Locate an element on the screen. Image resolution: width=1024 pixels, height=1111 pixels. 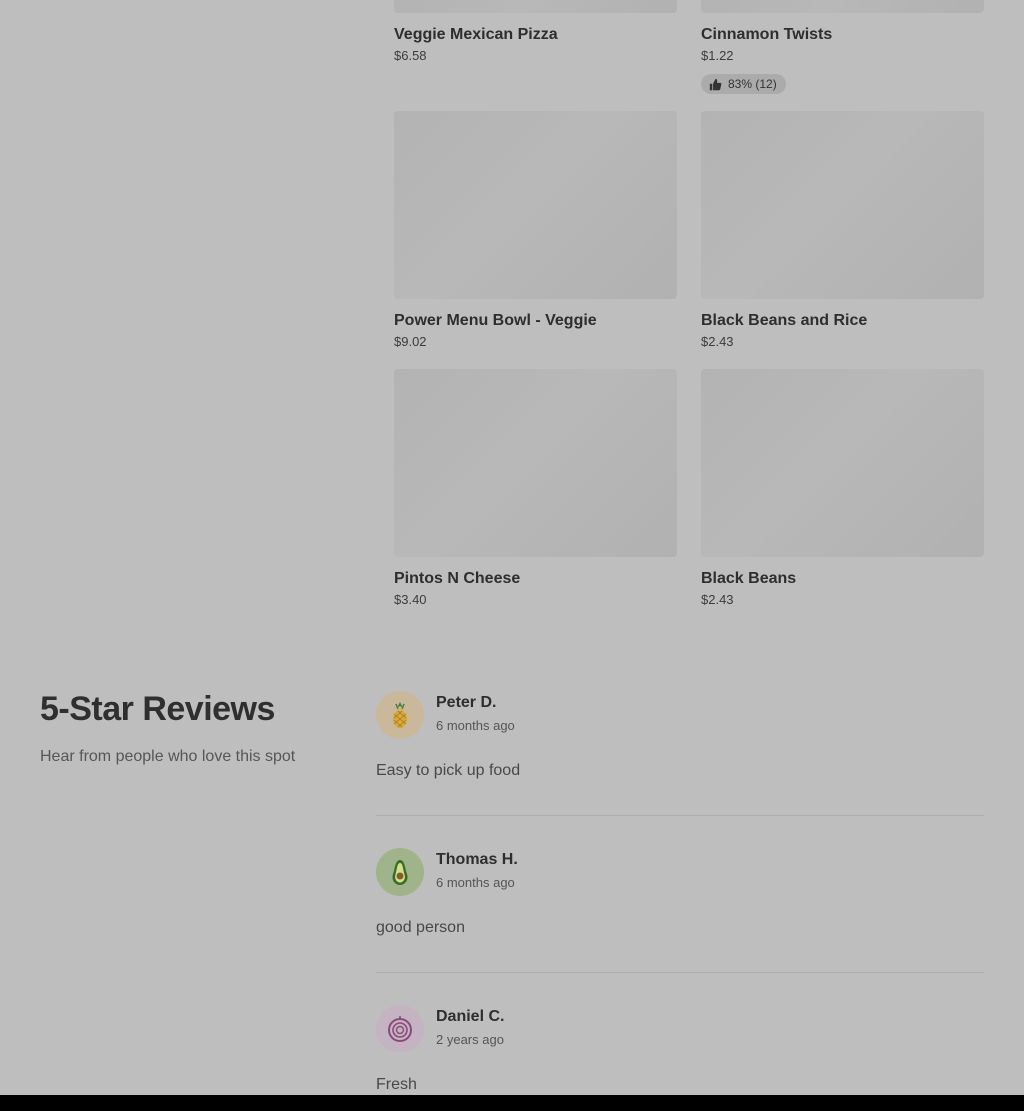
menu-item-name: Veggie Mexican Pizza is located at coordinates (476, 34).